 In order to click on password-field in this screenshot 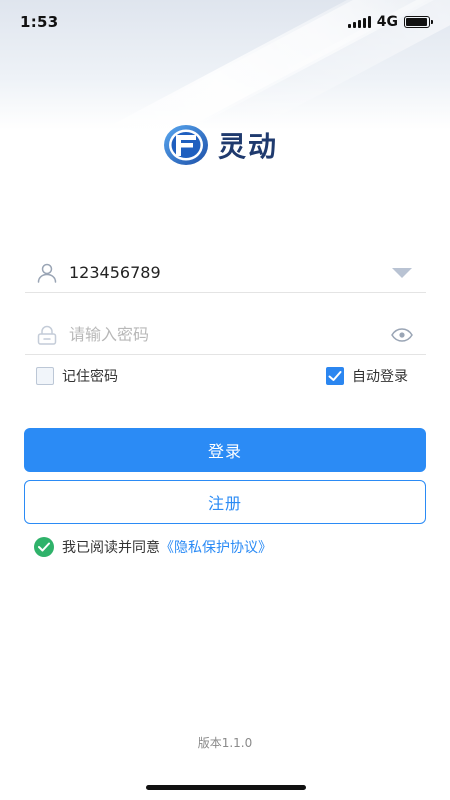, I will do `click(225, 335)`.